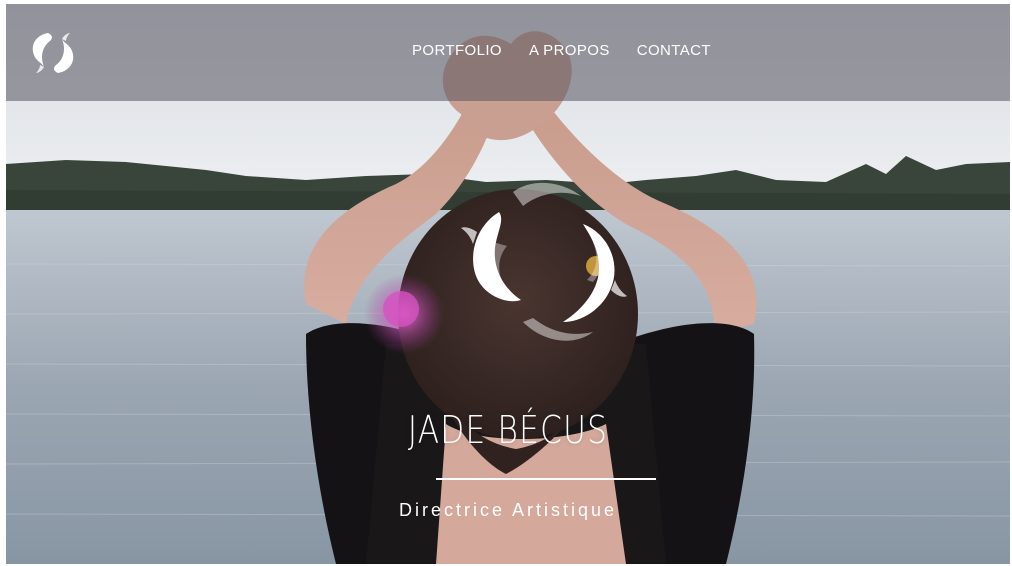  What do you see at coordinates (569, 51) in the screenshot?
I see `nav-item-a-propos: A PROPOS` at bounding box center [569, 51].